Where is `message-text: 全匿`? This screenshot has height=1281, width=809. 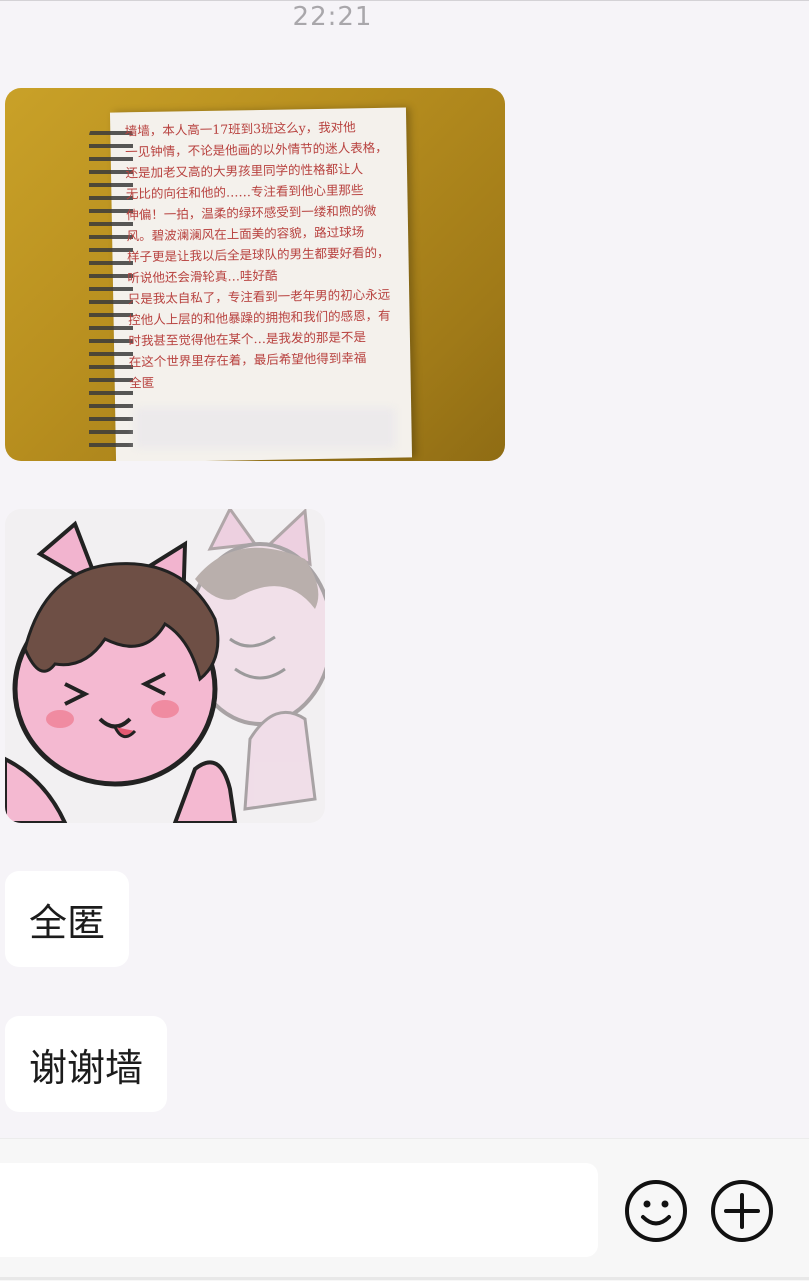
message-text: 全匿 is located at coordinates (67, 922).